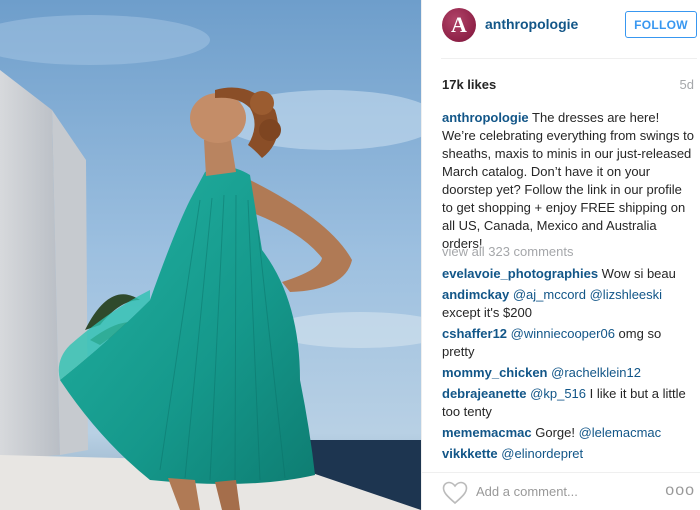 This screenshot has width=700, height=510. What do you see at coordinates (687, 84) in the screenshot?
I see `post-age: 5d` at bounding box center [687, 84].